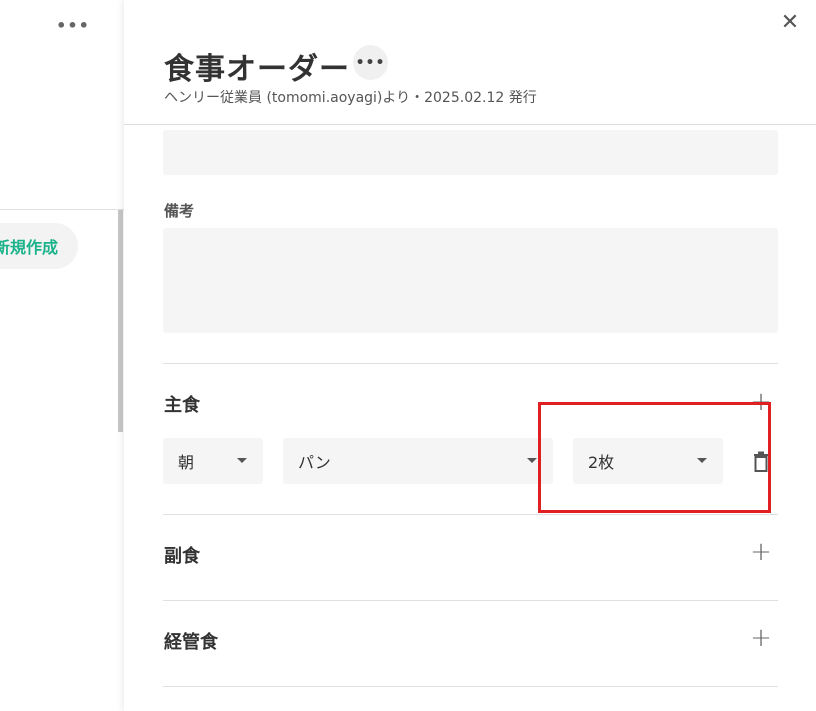  What do you see at coordinates (601, 462) in the screenshot?
I see `quantity-value: 2枚` at bounding box center [601, 462].